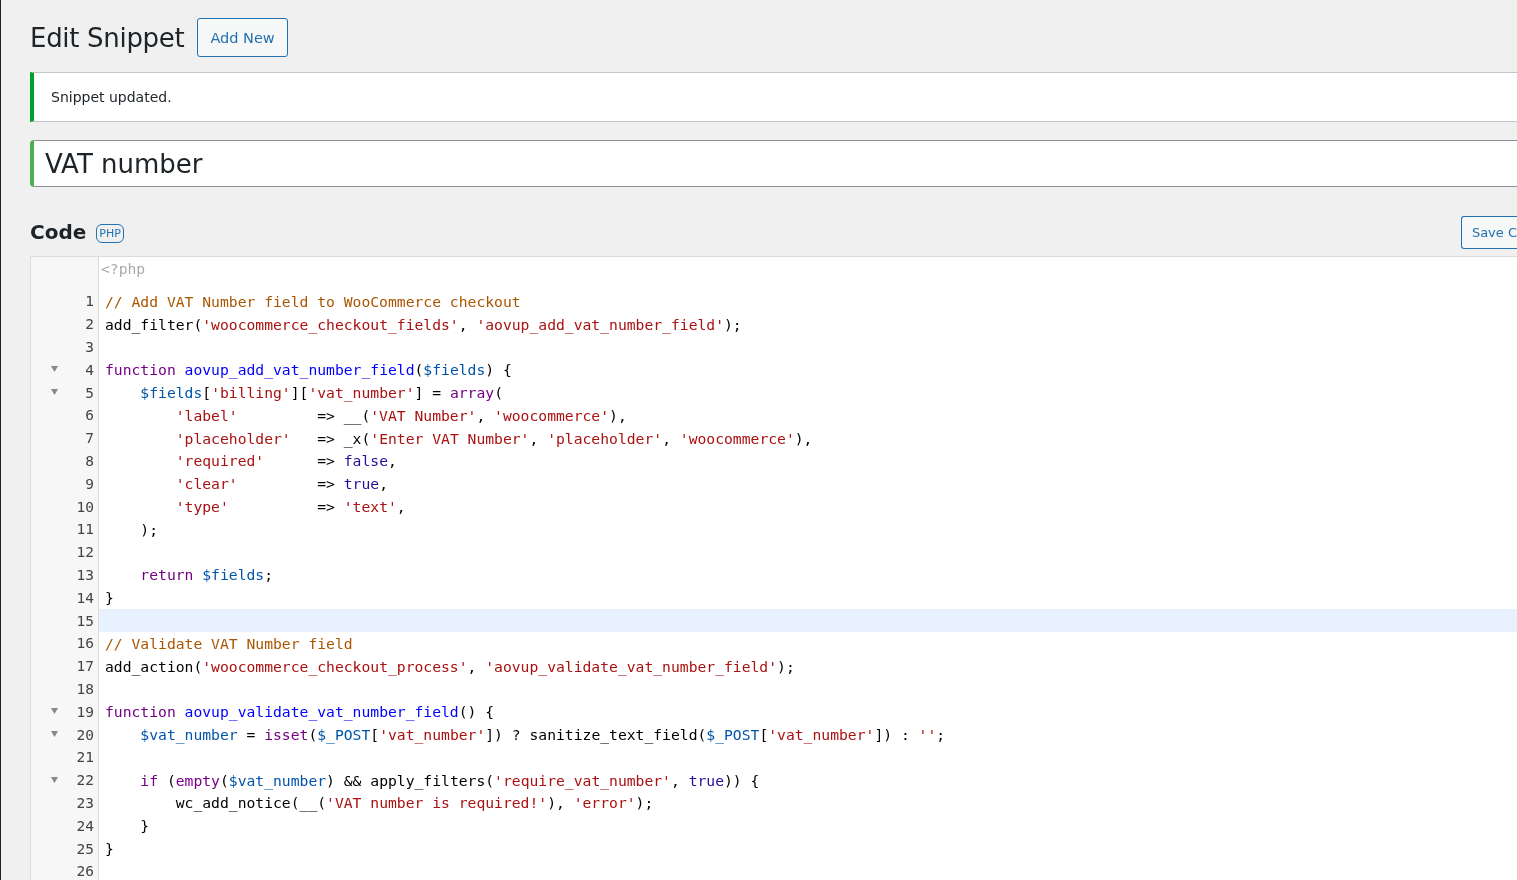 Image resolution: width=1517 pixels, height=880 pixels. What do you see at coordinates (89, 392) in the screenshot?
I see `line-number: 5` at bounding box center [89, 392].